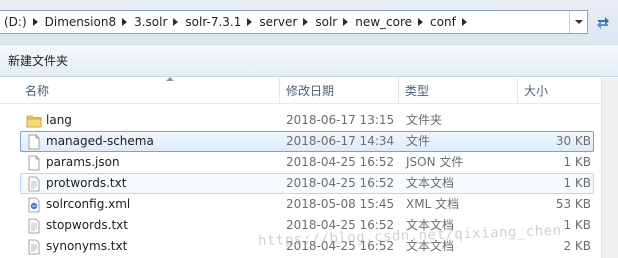  Describe the element at coordinates (577, 246) in the screenshot. I see `file-size: 2 KB` at that location.